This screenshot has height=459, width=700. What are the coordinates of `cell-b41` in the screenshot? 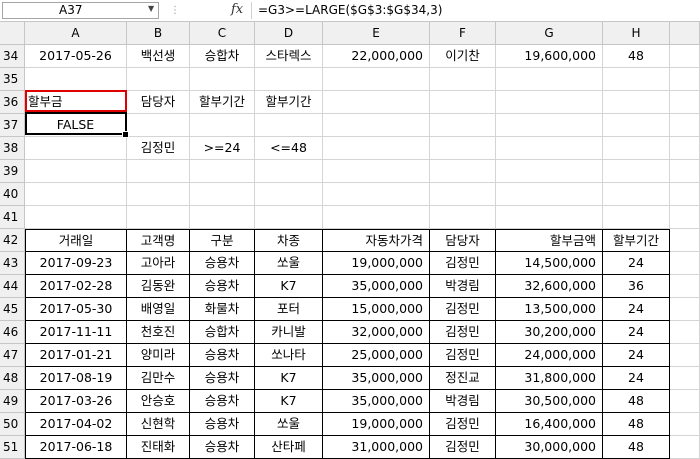 It's located at (158, 217).